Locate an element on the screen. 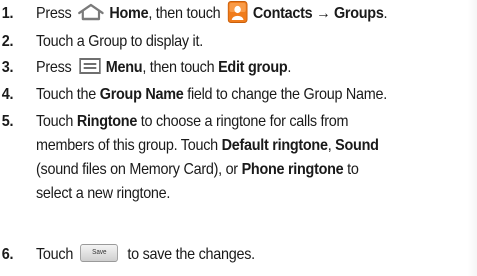  home-icon is located at coordinates (90, 12).